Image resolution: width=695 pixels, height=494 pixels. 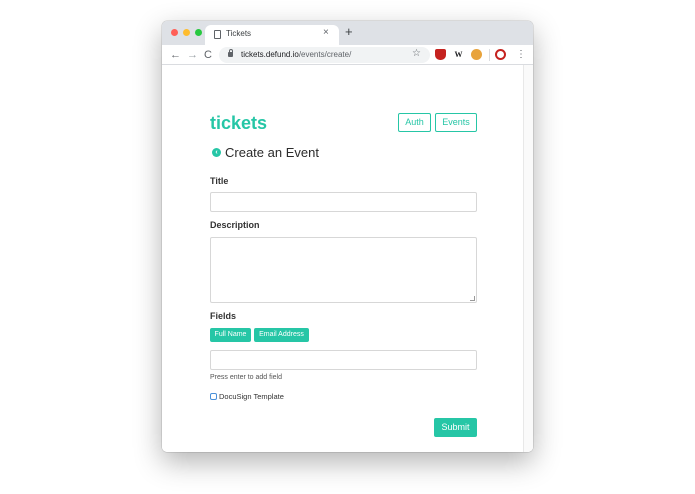 I want to click on docusign-label: DocuSign Template, so click(x=251, y=396).